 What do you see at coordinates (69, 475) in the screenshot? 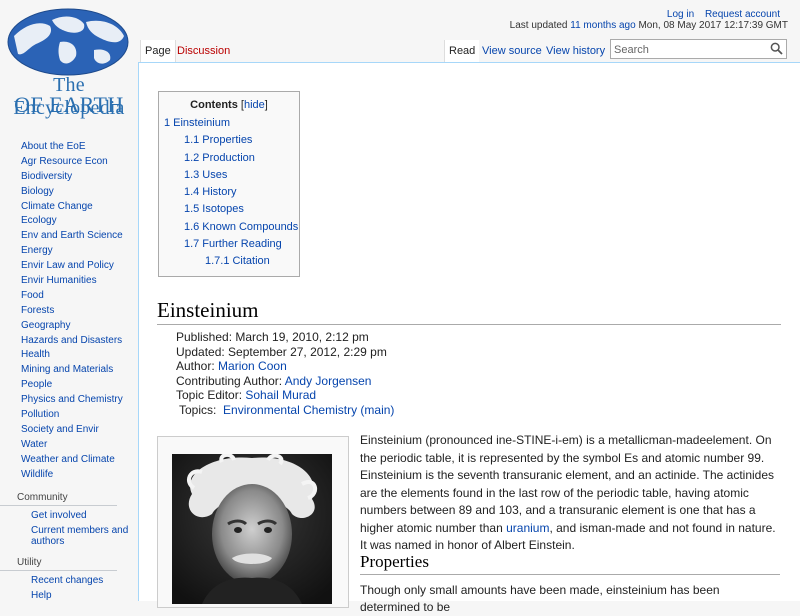
I see `sidebar-item-wildlife: Wildlife` at bounding box center [69, 475].